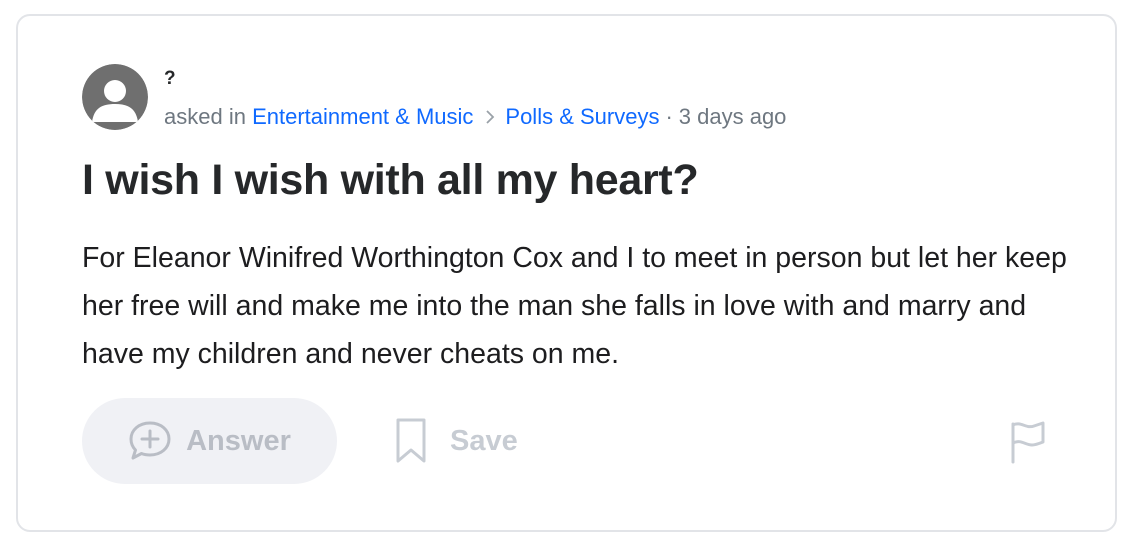 The width and height of the screenshot is (1132, 548). I want to click on author-avatar, so click(115, 97).